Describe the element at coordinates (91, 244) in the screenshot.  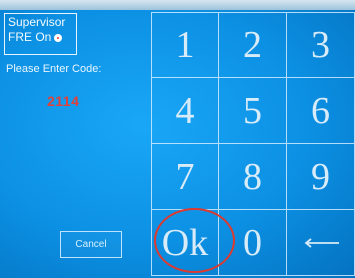
I see `cancel-button: Cancel` at that location.